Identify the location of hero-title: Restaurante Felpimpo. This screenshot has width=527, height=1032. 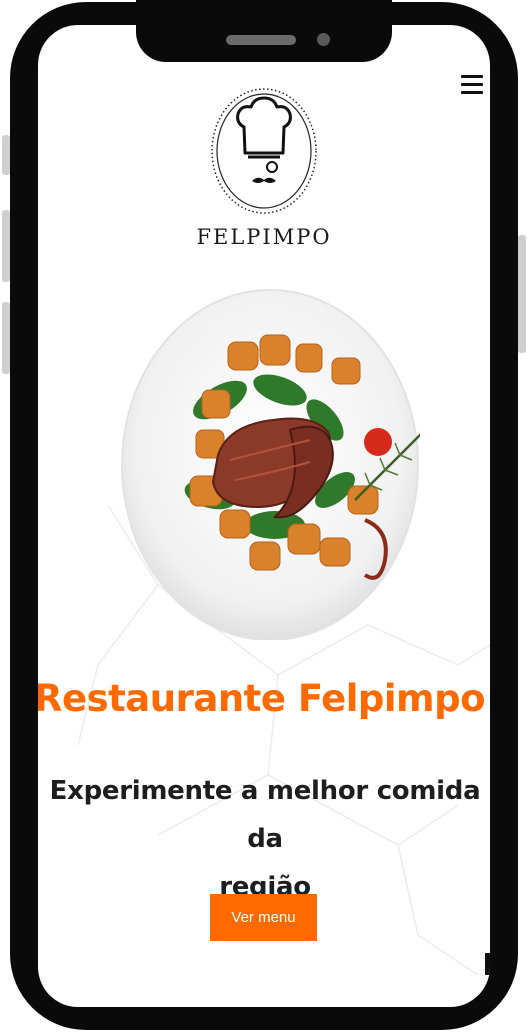
(262, 698).